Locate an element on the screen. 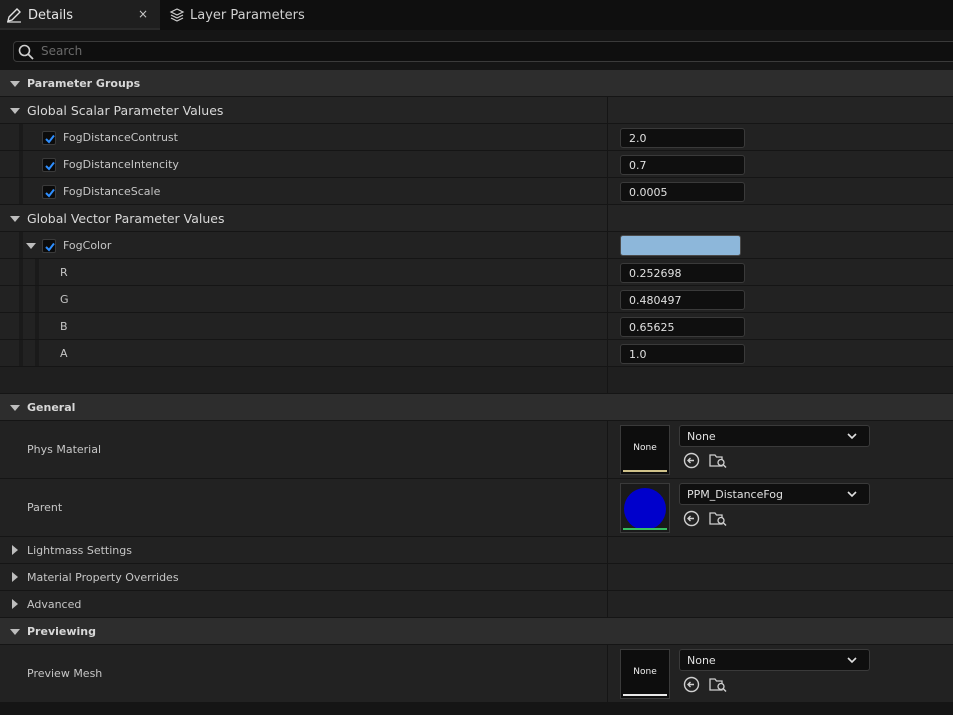  prop-row-preview-mesh: Preview Mesh None None is located at coordinates (476, 674).